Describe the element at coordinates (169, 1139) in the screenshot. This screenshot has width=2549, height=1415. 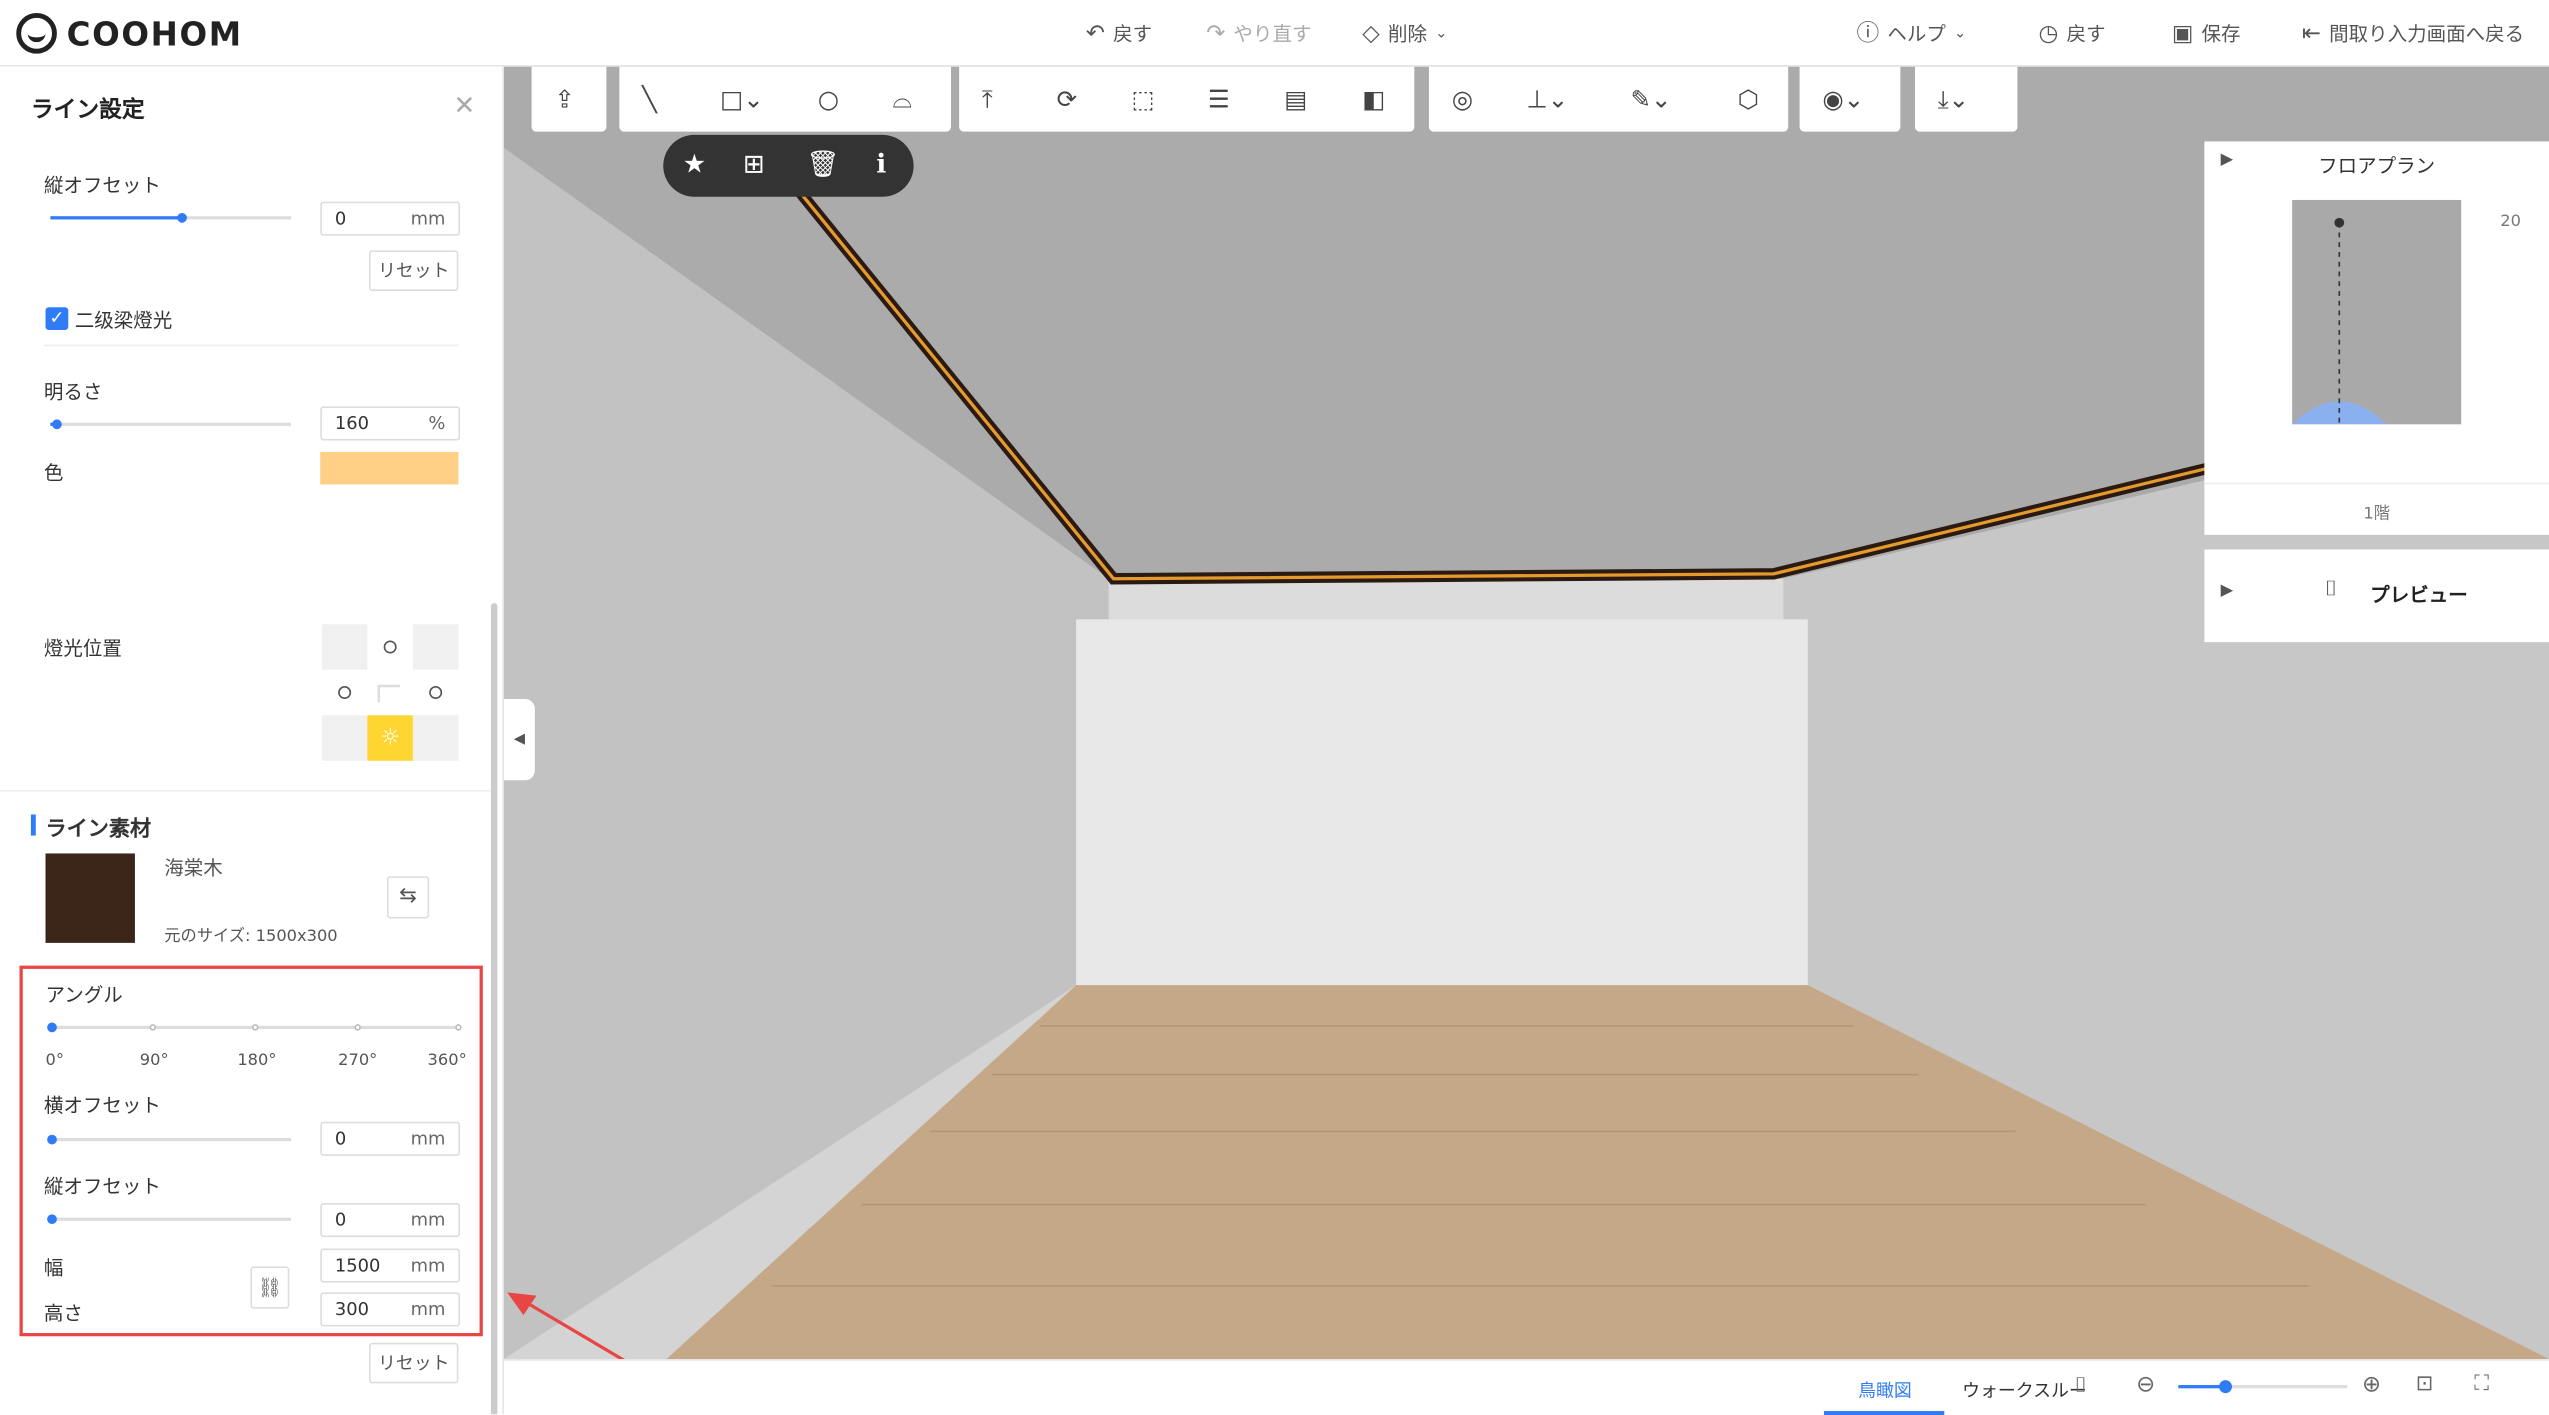
I see `h-offset-slider` at that location.